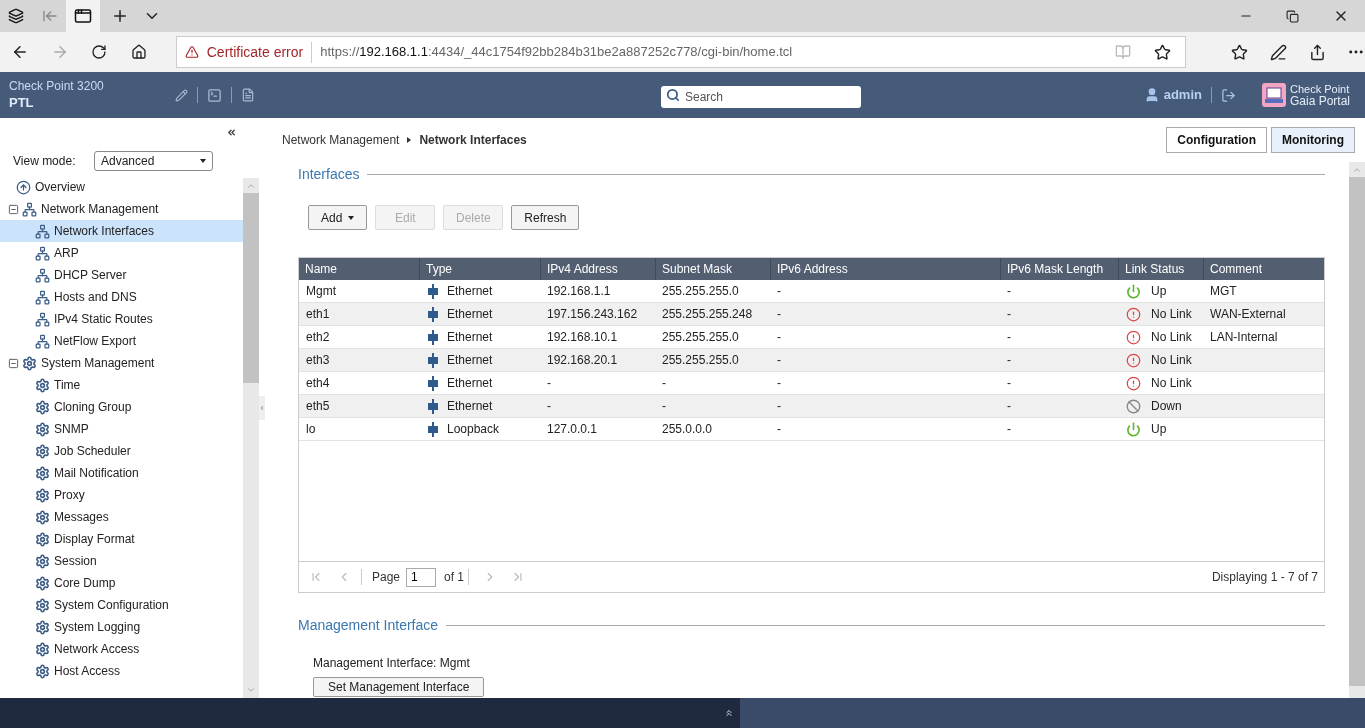  I want to click on tree-item: Job Scheduler, so click(121, 451).